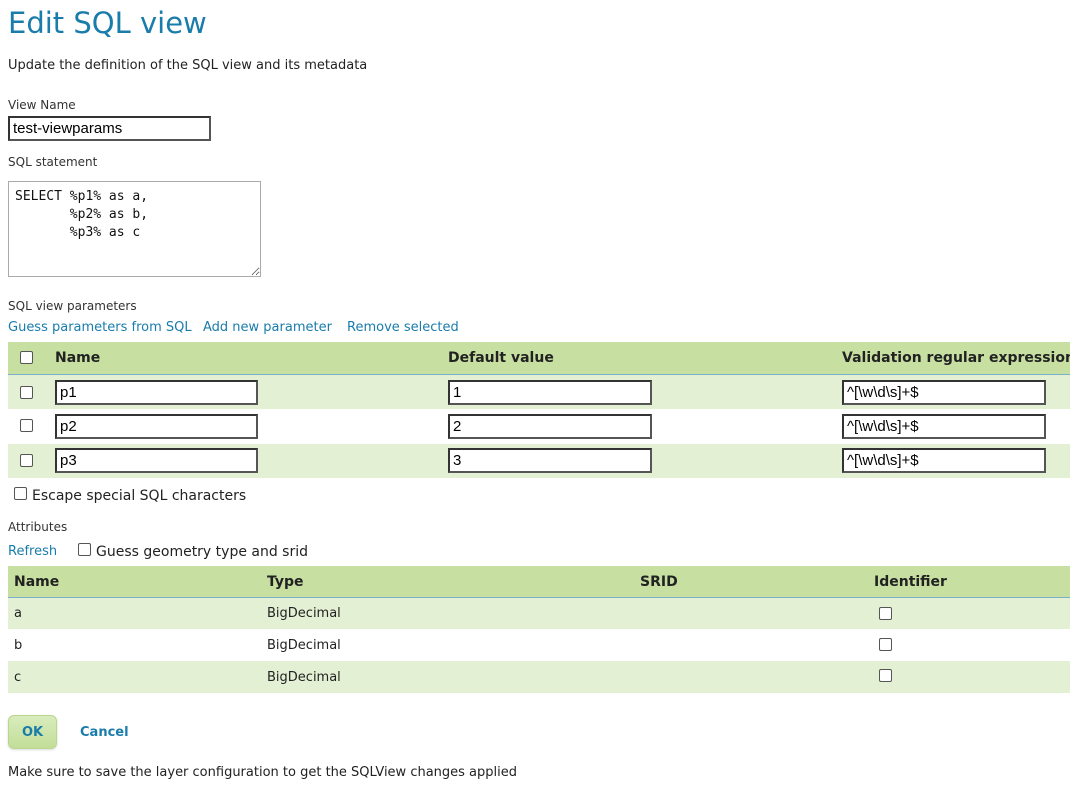 This screenshot has width=1070, height=792. Describe the element at coordinates (539, 582) in the screenshot. I see `attributes-table-header: Name Type SRID Identifier` at that location.